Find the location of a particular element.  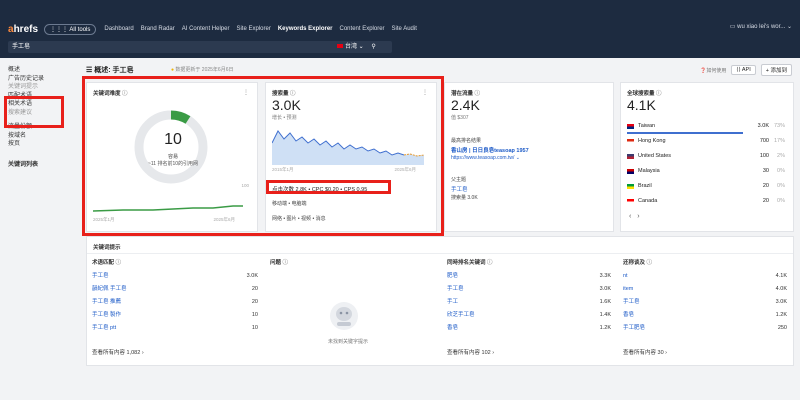

country-row: Hong Kong 700 17% is located at coordinates (706, 143).